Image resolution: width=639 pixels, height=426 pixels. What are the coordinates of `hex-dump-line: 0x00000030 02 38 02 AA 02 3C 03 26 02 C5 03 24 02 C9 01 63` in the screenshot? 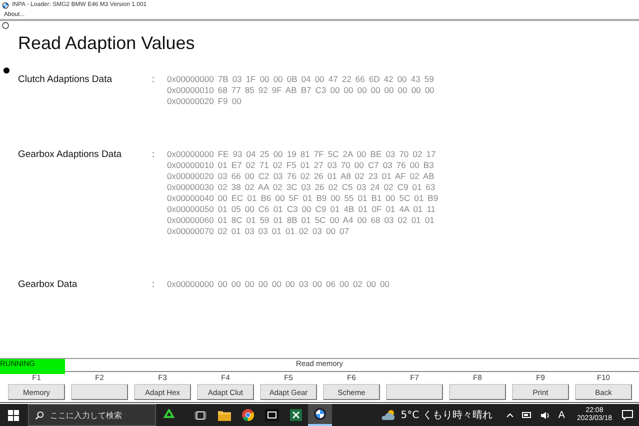 It's located at (301, 187).